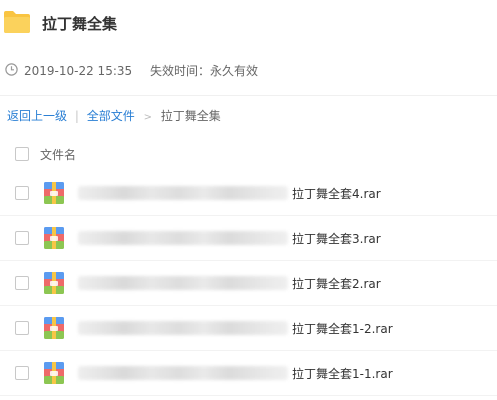  What do you see at coordinates (248, 24) in the screenshot?
I see `share-header: 拉丁舞全集` at bounding box center [248, 24].